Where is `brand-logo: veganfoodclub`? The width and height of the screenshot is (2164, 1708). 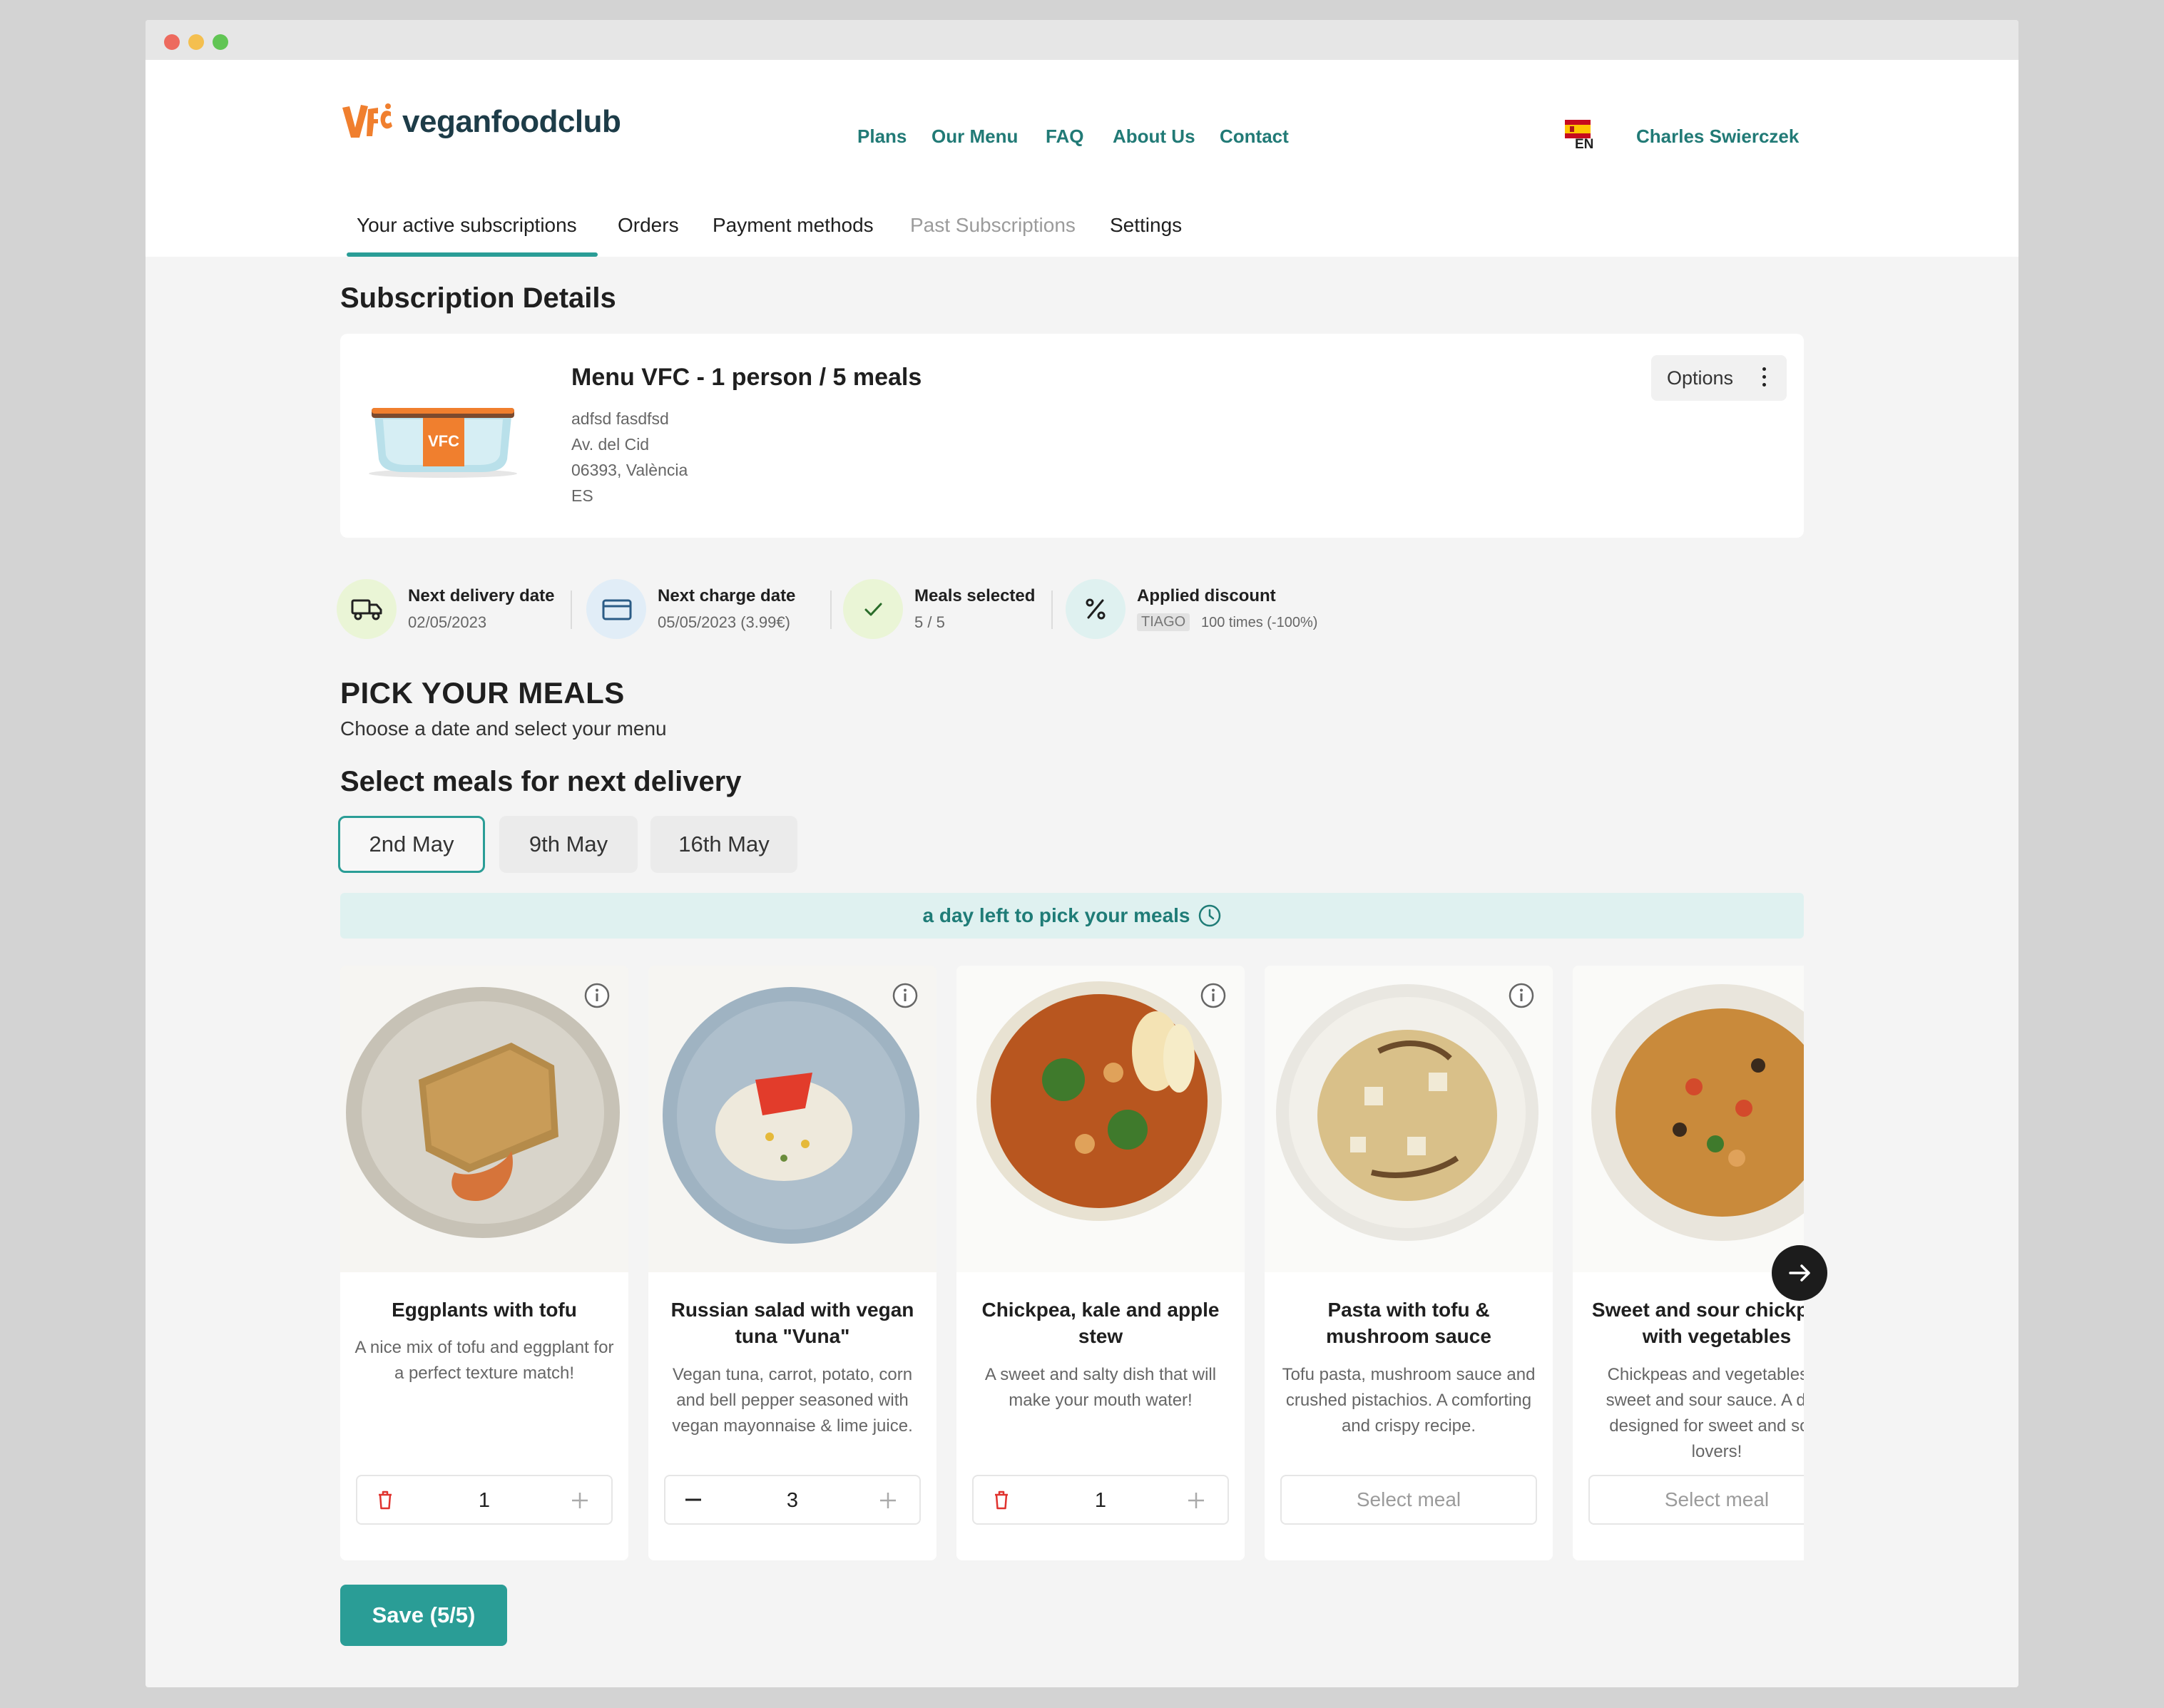 brand-logo: veganfoodclub is located at coordinates (481, 122).